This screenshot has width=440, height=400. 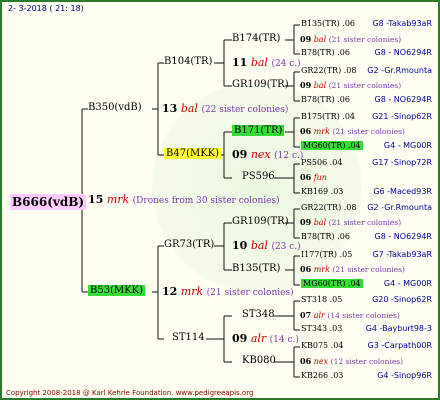 What do you see at coordinates (266, 62) in the screenshot?
I see `ss-info: 11 bal (24 c.)` at bounding box center [266, 62].